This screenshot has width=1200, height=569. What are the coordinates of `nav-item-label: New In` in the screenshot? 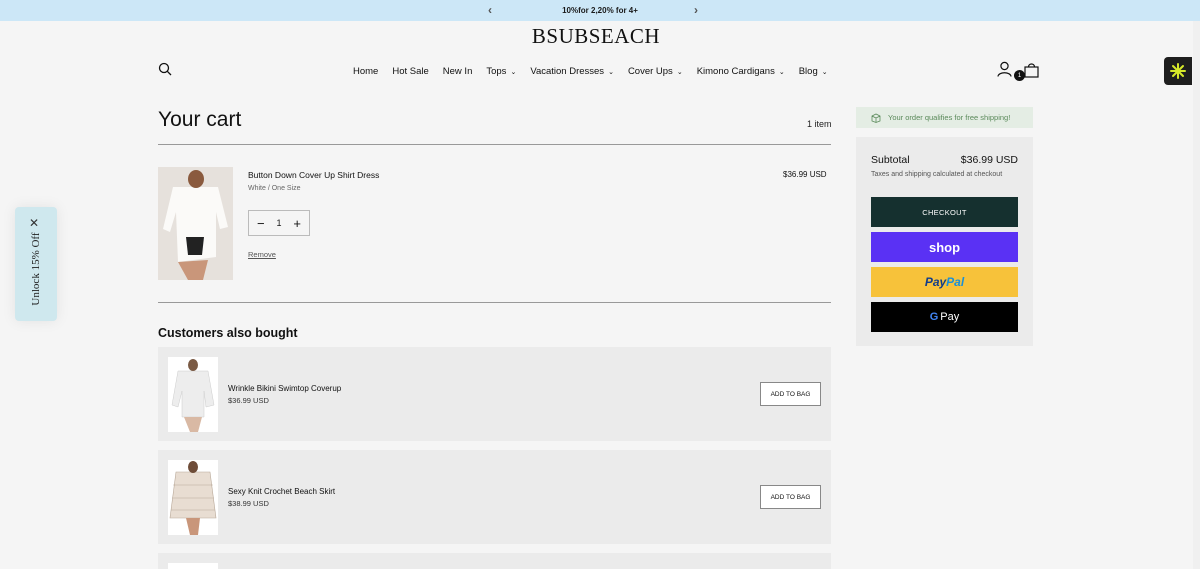 It's located at (457, 71).